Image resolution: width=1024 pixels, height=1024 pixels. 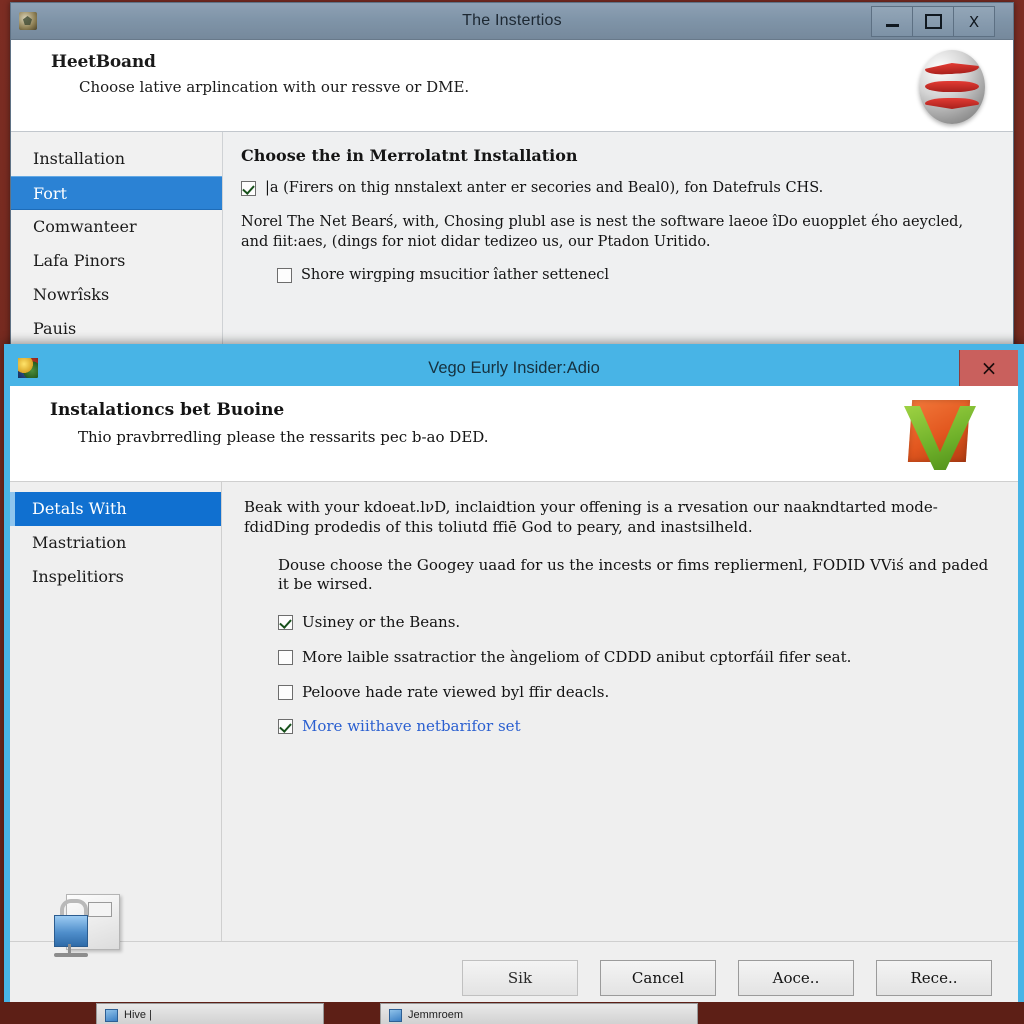 What do you see at coordinates (116, 159) in the screenshot?
I see `sidebar-item-installation: Installation` at bounding box center [116, 159].